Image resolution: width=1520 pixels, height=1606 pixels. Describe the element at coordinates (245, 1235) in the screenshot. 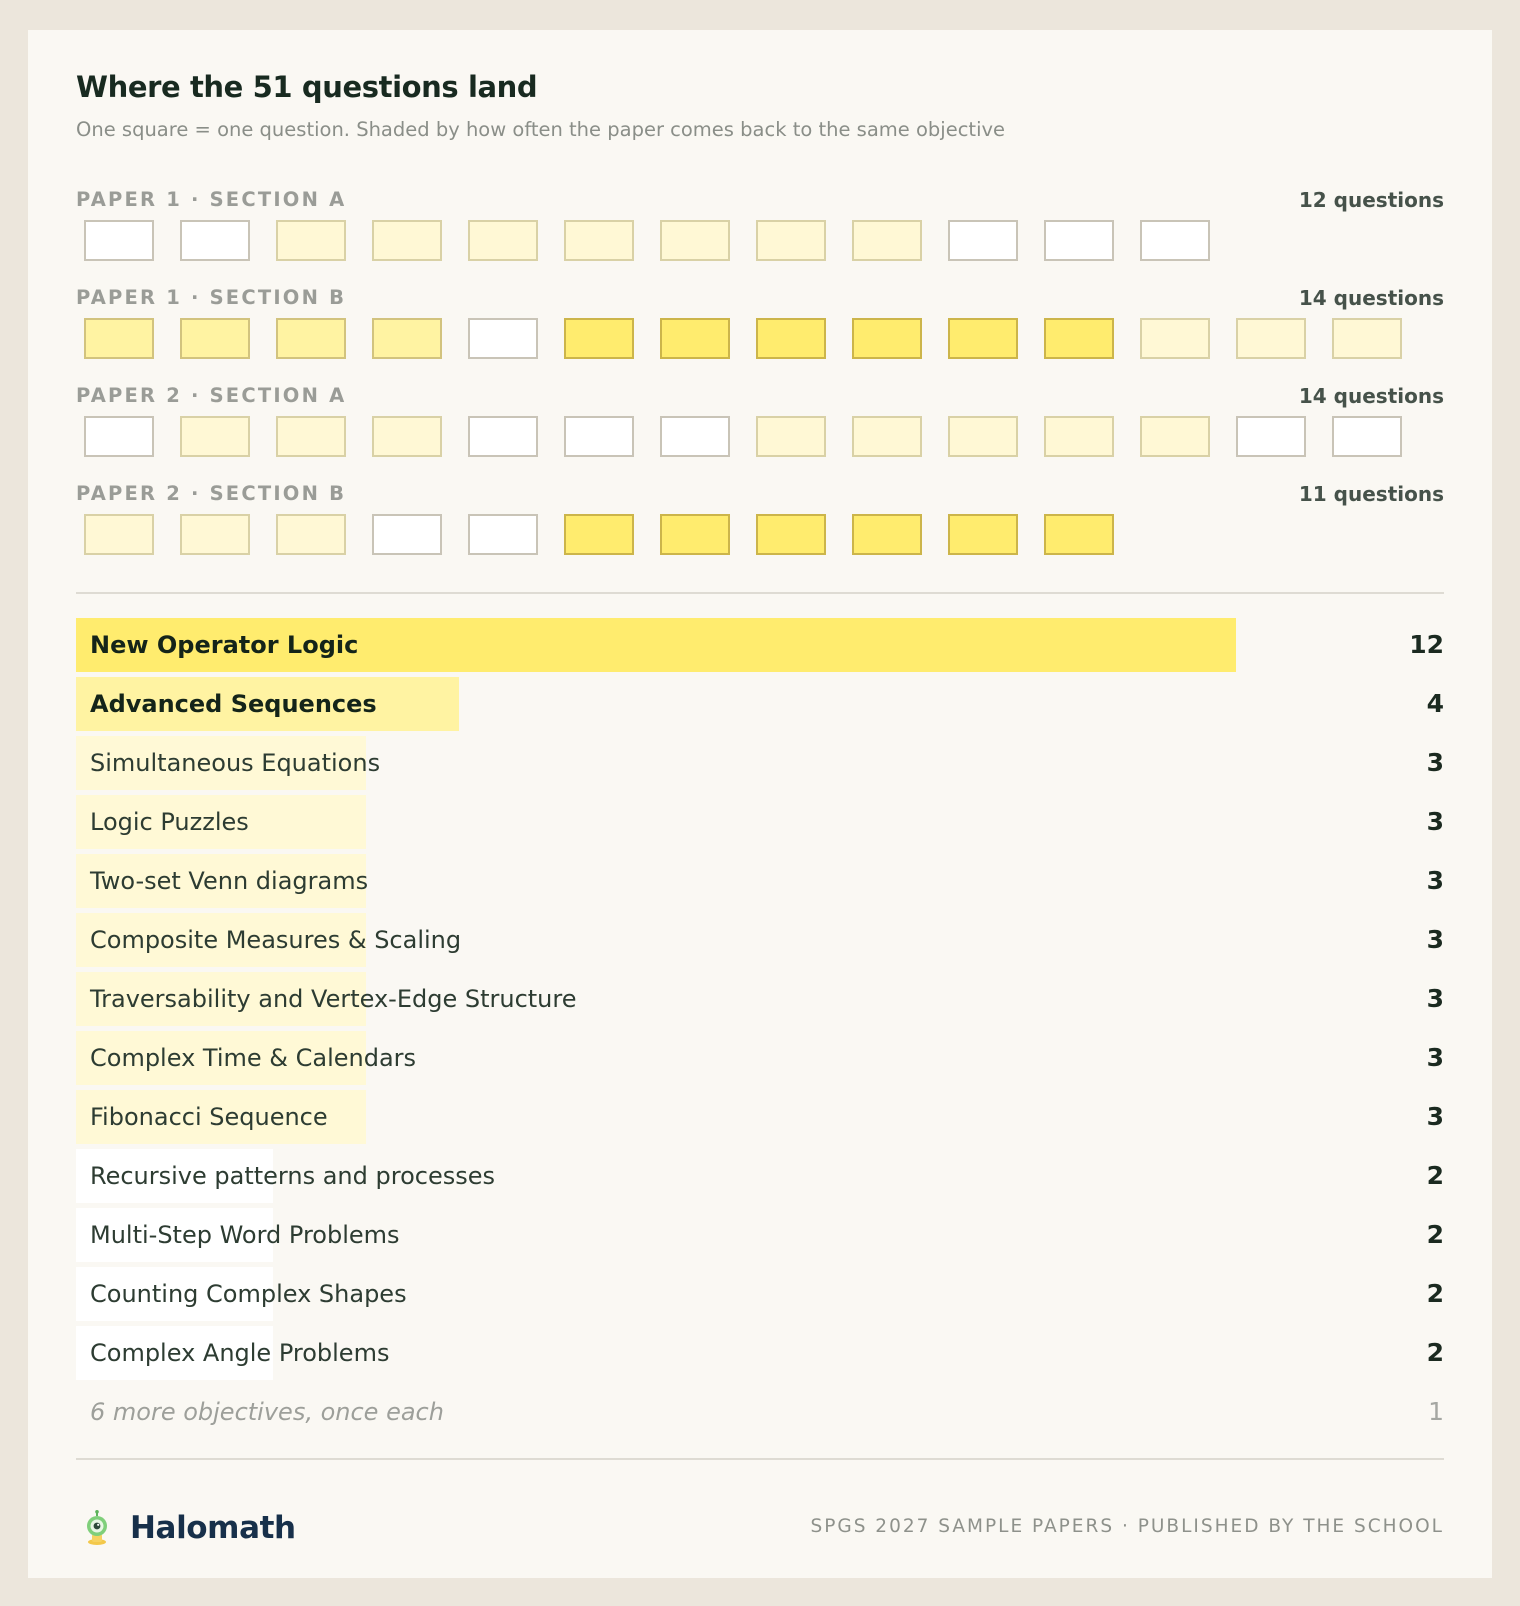

I see `objective-label: Multi-Step Word Problems` at that location.